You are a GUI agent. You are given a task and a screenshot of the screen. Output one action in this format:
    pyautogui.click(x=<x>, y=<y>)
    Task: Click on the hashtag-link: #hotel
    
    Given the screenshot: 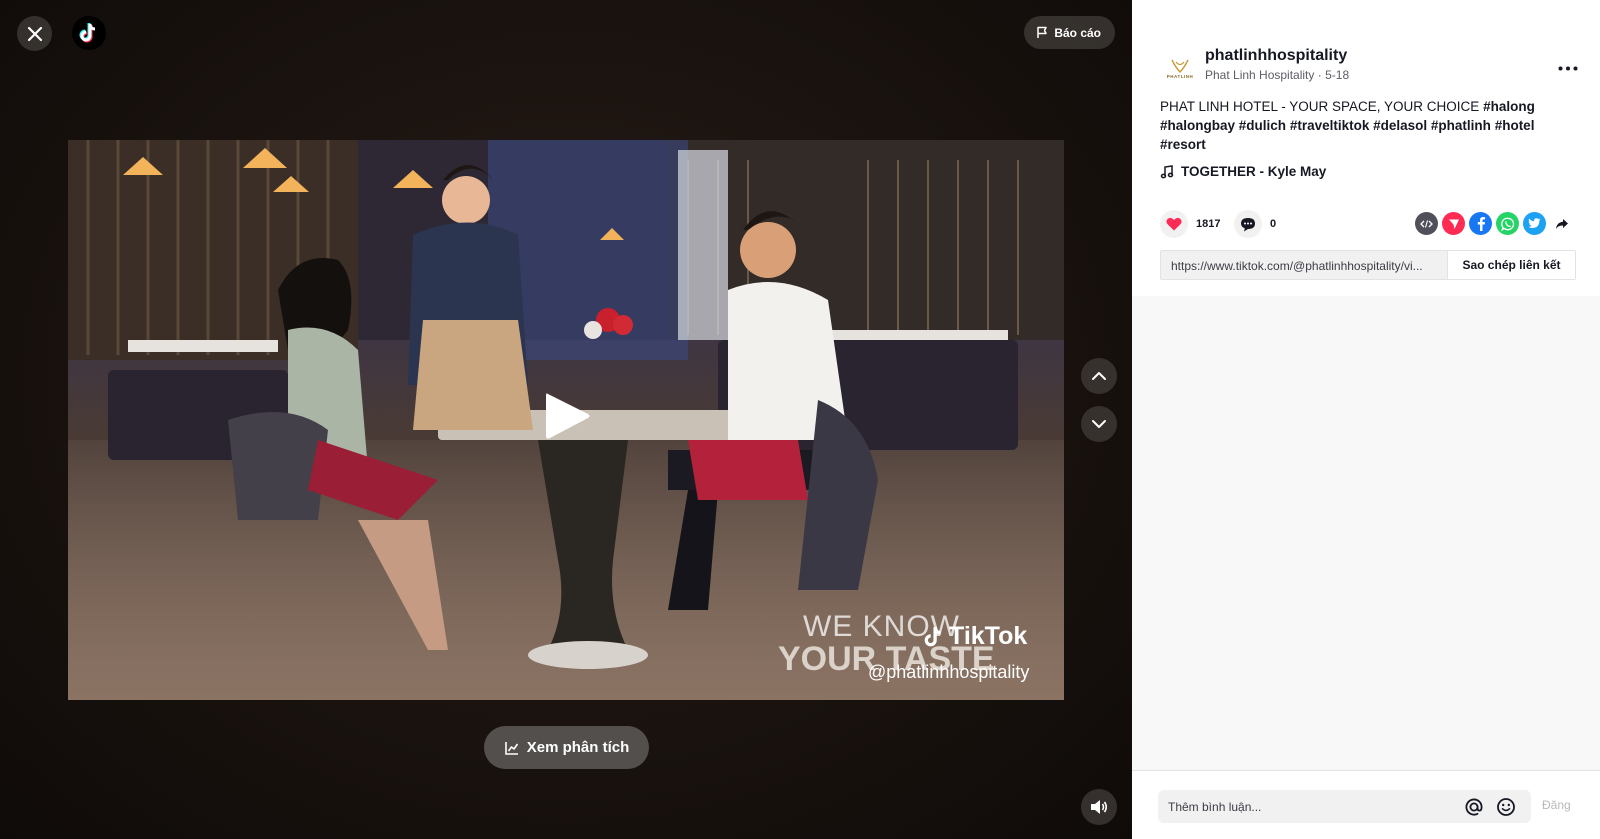 What is the action you would take?
    pyautogui.click(x=1515, y=125)
    